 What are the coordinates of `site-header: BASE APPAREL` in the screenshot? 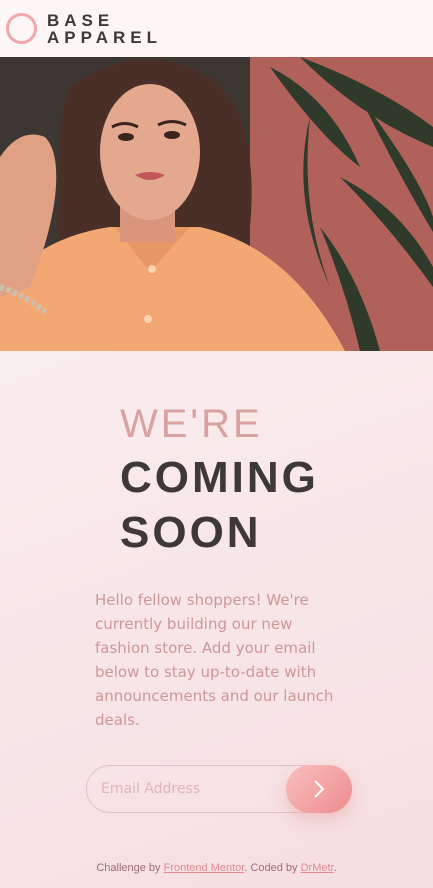 It's located at (216, 28).